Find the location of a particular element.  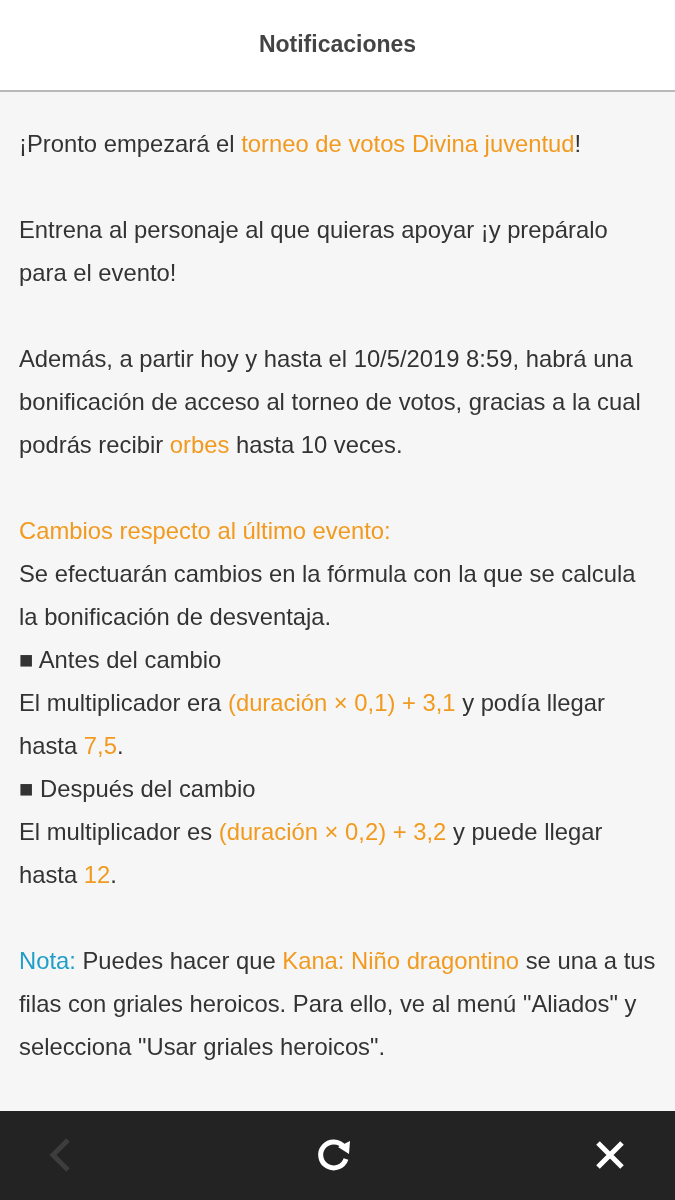

message-text: El multiplicador era (duración × 0,1) + 3,1 y podía llegar hasta 7,5. is located at coordinates (312, 724).